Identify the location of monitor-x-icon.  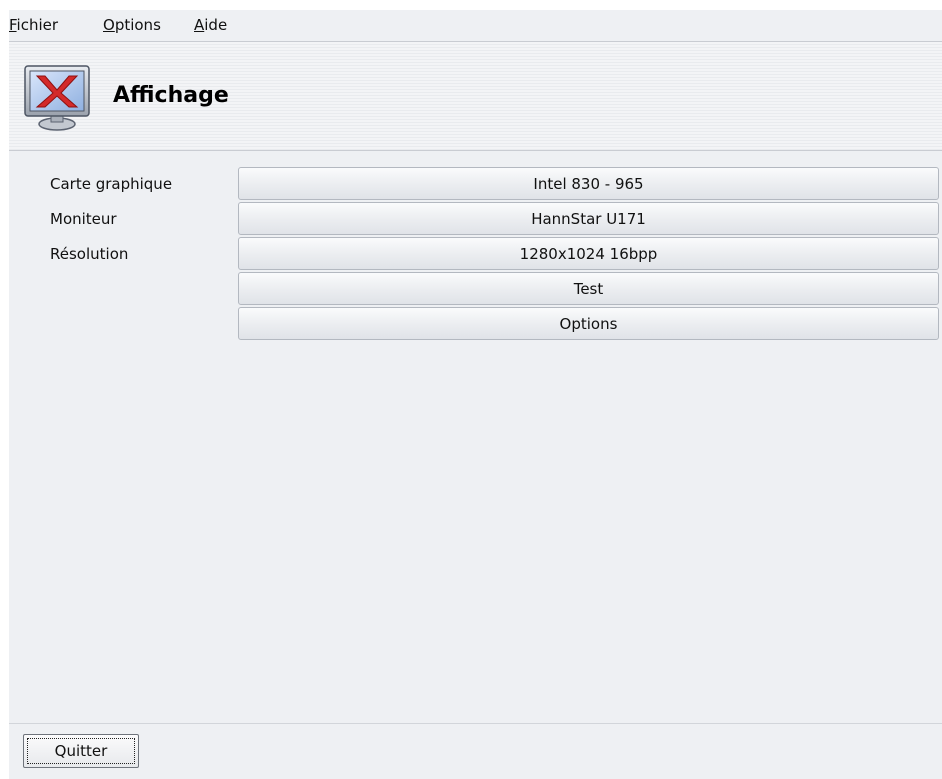
(57, 98).